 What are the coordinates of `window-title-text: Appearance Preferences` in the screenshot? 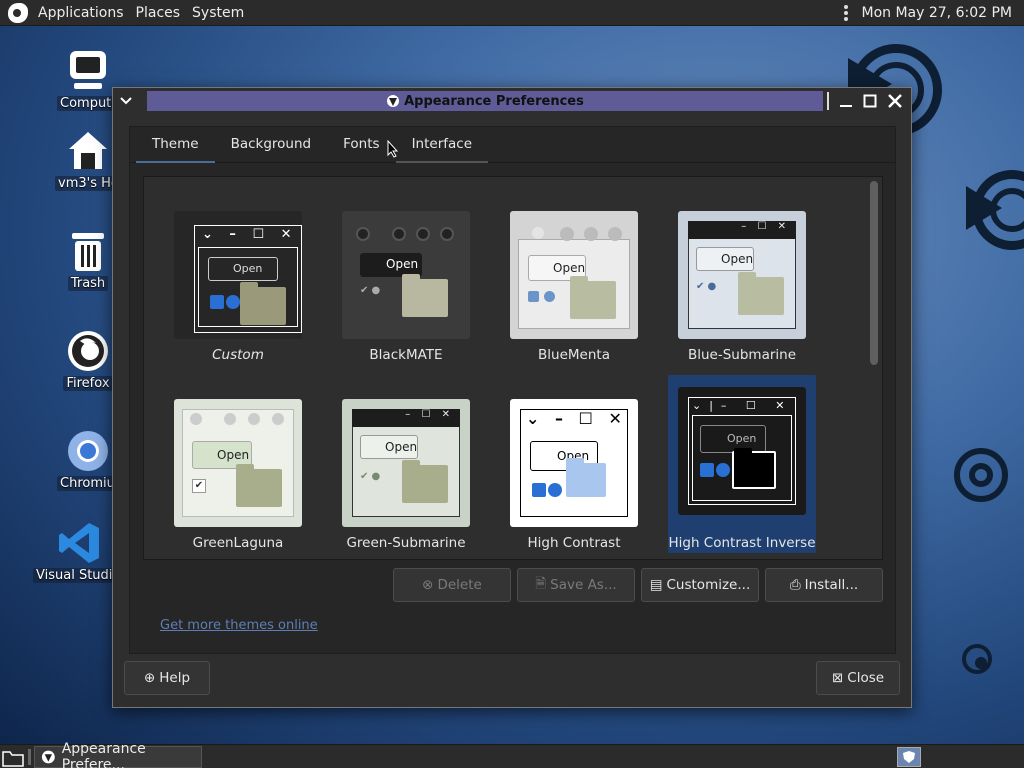 It's located at (494, 101).